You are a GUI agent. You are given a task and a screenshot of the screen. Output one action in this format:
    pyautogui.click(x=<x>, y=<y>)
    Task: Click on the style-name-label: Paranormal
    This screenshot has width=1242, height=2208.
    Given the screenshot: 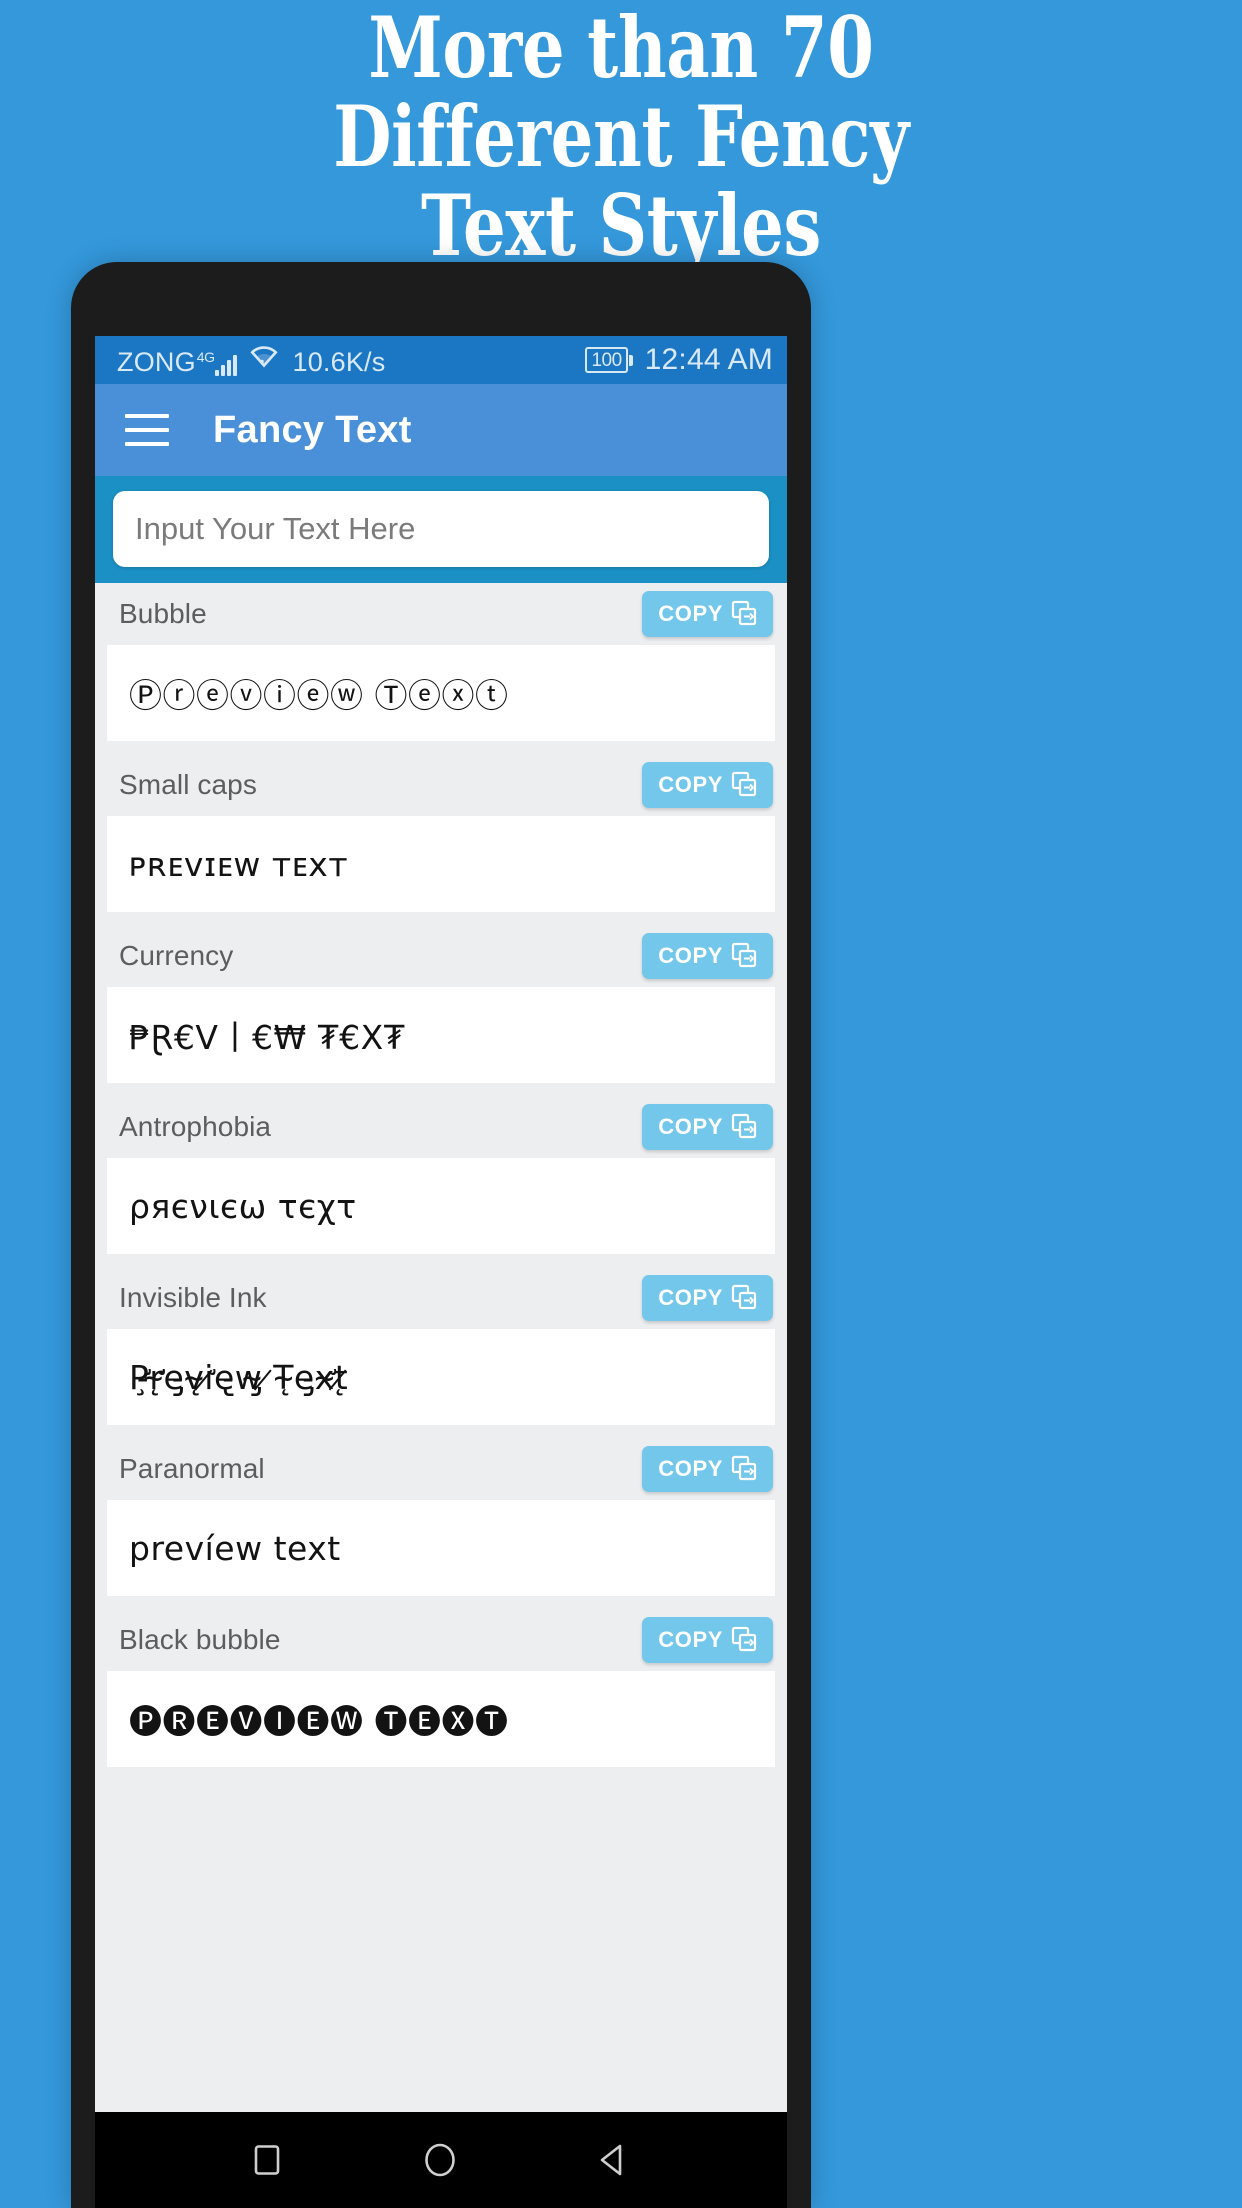 What is the action you would take?
    pyautogui.click(x=192, y=1468)
    